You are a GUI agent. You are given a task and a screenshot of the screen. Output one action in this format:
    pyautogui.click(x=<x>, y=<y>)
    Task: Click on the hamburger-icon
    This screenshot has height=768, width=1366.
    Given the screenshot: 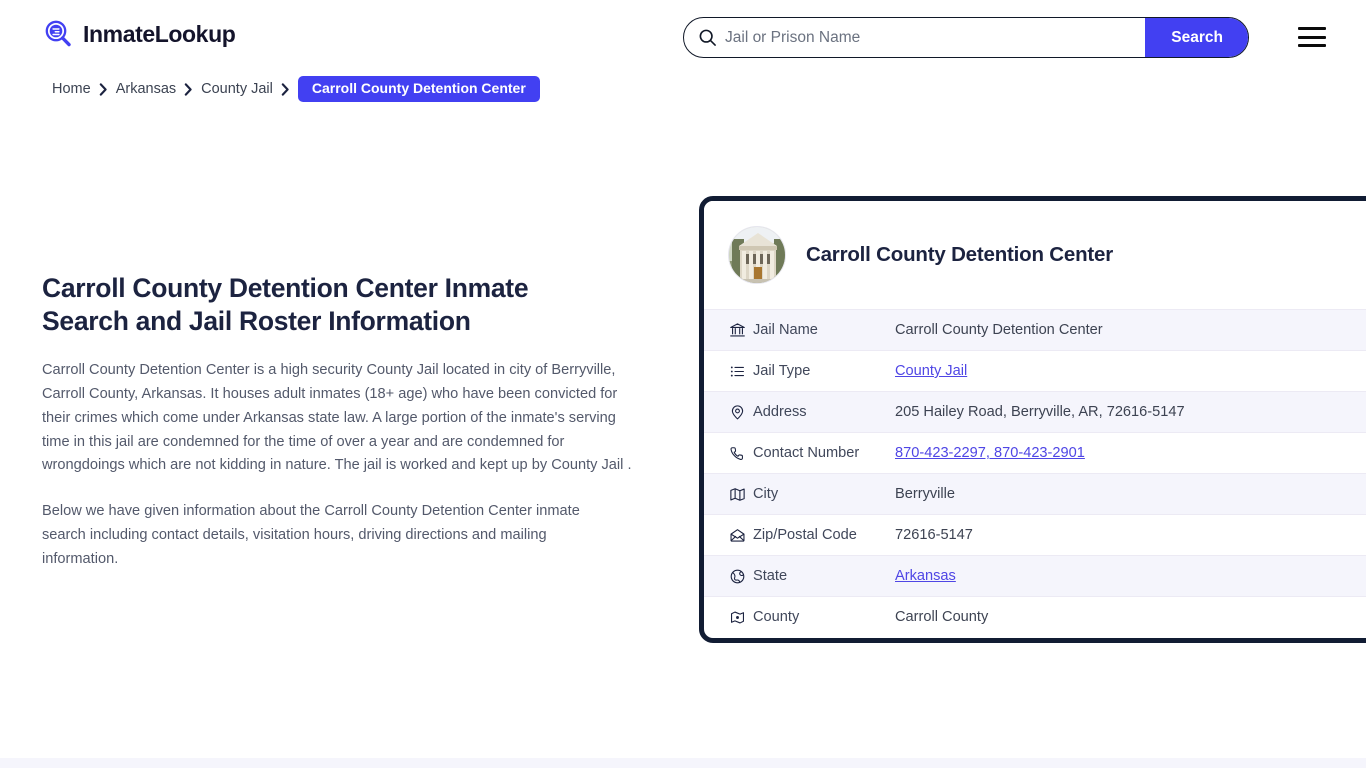 What is the action you would take?
    pyautogui.click(x=1312, y=37)
    